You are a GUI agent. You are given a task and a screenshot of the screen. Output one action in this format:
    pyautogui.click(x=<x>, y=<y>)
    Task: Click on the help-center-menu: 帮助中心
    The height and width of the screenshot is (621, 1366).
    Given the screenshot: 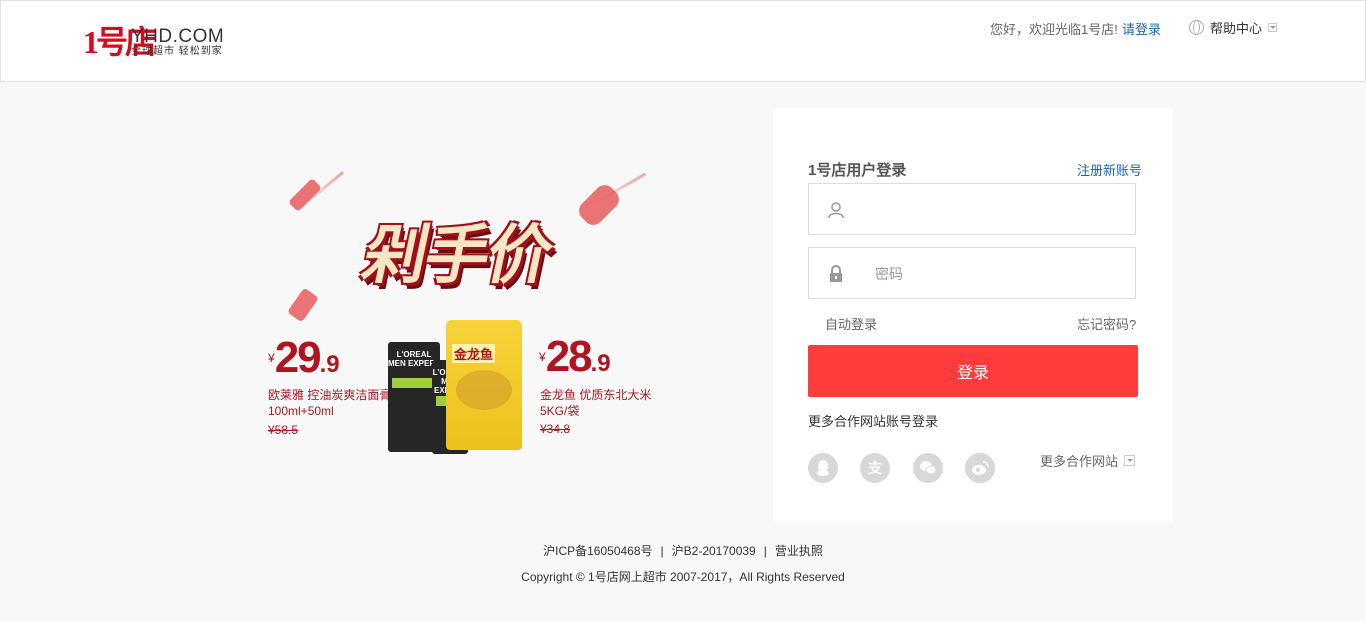 What is the action you would take?
    pyautogui.click(x=1233, y=27)
    